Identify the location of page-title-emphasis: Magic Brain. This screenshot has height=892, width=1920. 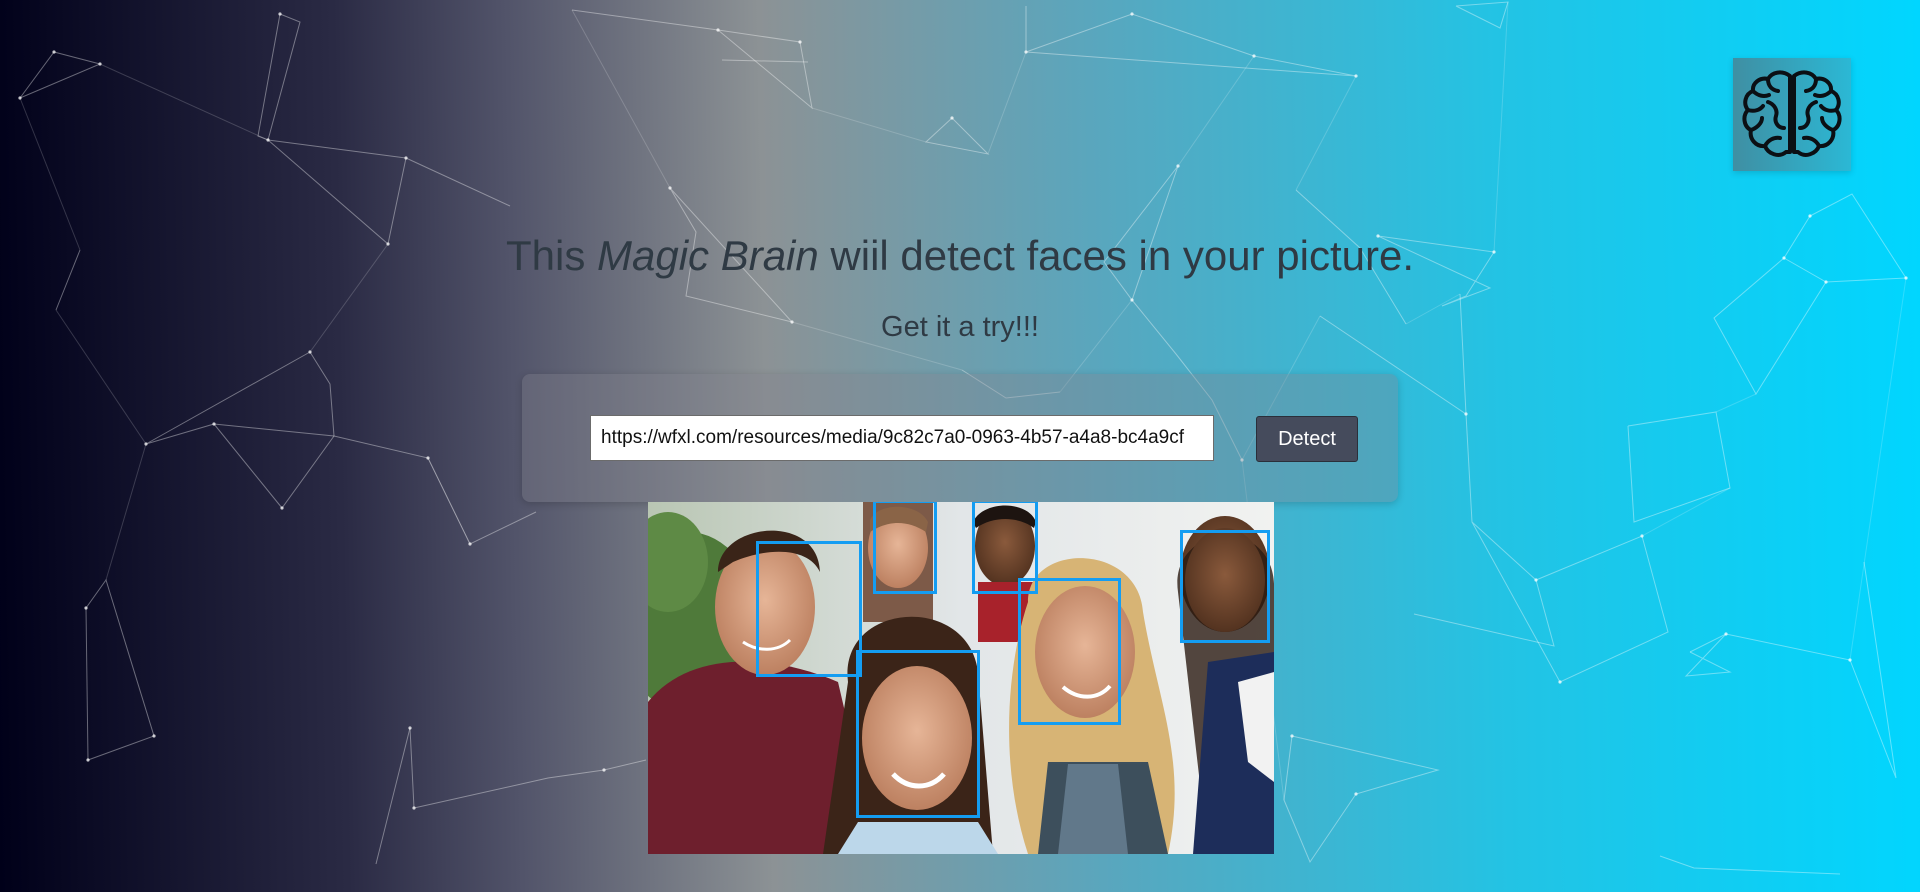
(707, 255).